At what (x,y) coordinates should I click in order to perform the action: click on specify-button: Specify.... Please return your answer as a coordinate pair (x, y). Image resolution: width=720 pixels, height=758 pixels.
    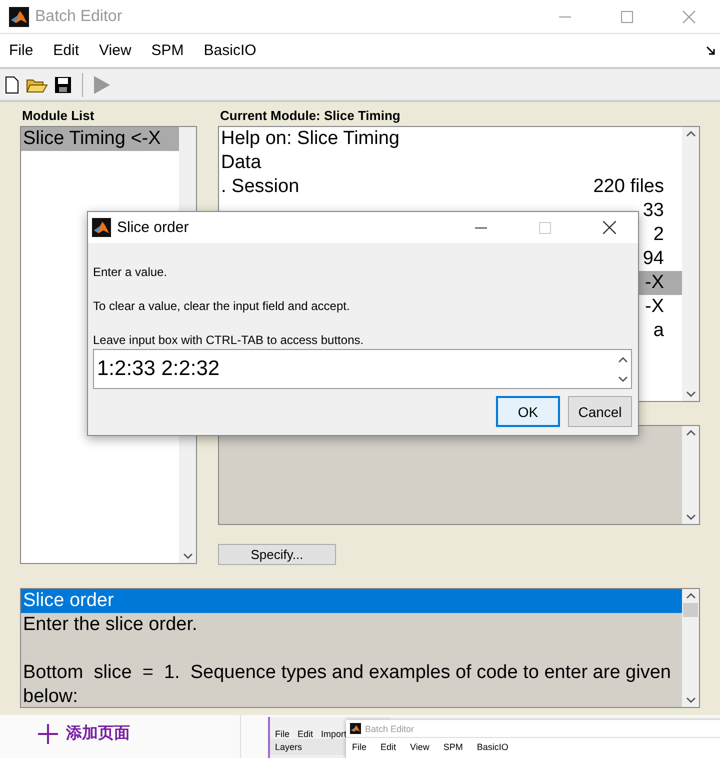
    Looking at the image, I should click on (277, 554).